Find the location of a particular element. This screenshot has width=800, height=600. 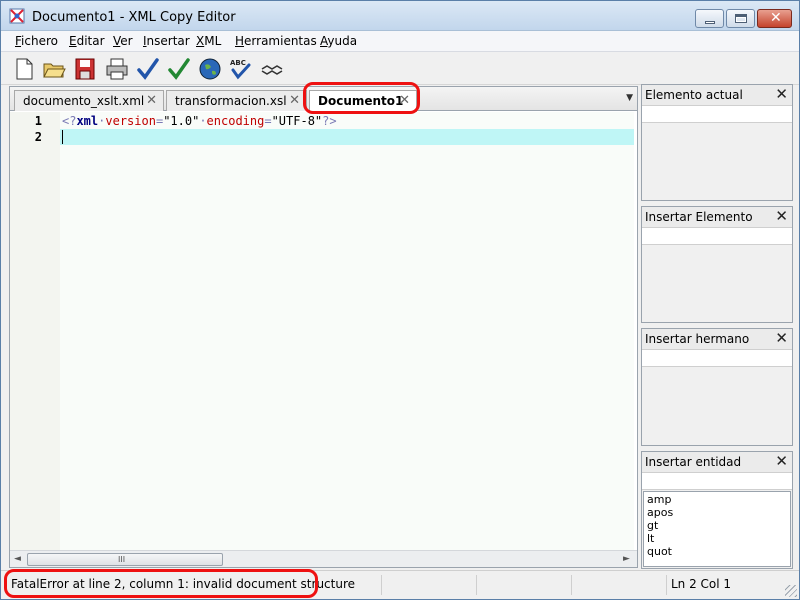

close-icon: ✕ is located at coordinates (776, 18).